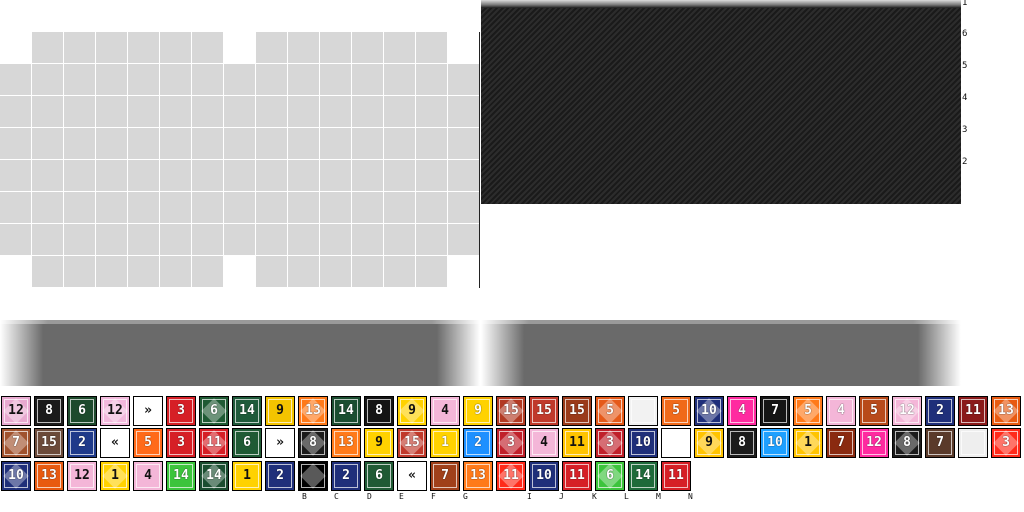 This screenshot has width=1024, height=512. Describe the element at coordinates (148, 411) in the screenshot. I see `game-tile: »` at that location.